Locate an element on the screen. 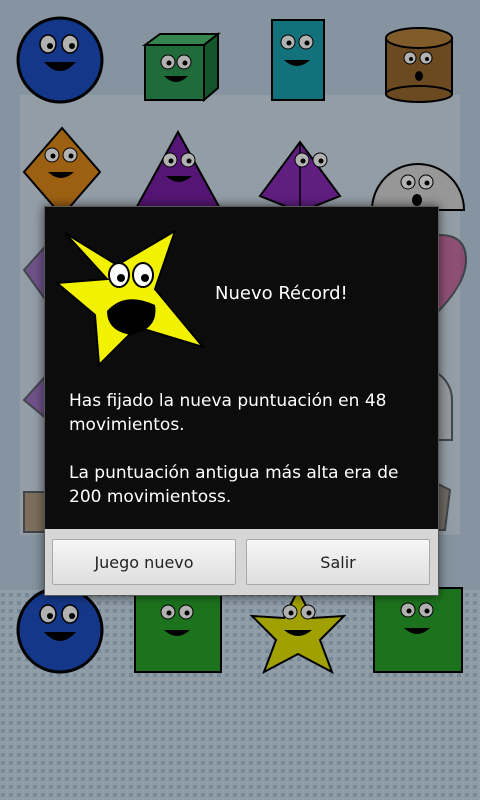  star-character-icon is located at coordinates (130, 299).